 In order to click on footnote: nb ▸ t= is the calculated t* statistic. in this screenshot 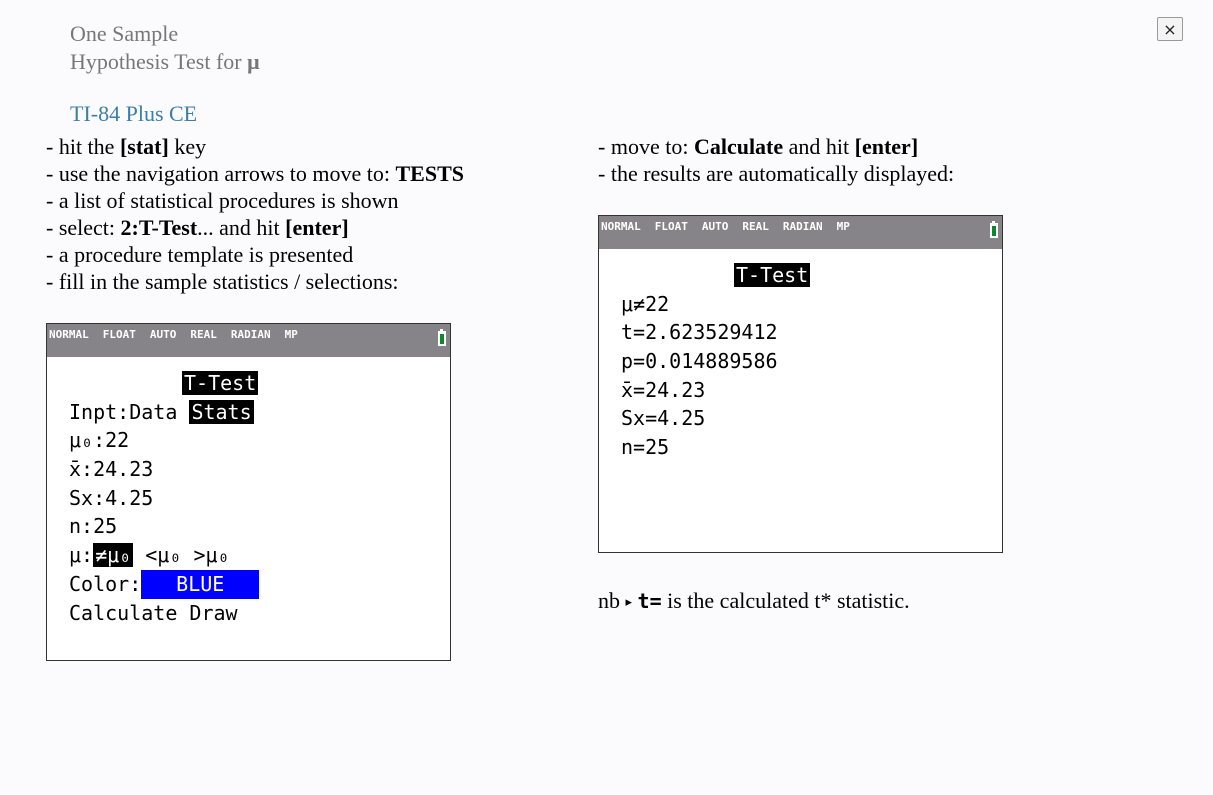, I will do `click(754, 600)`.